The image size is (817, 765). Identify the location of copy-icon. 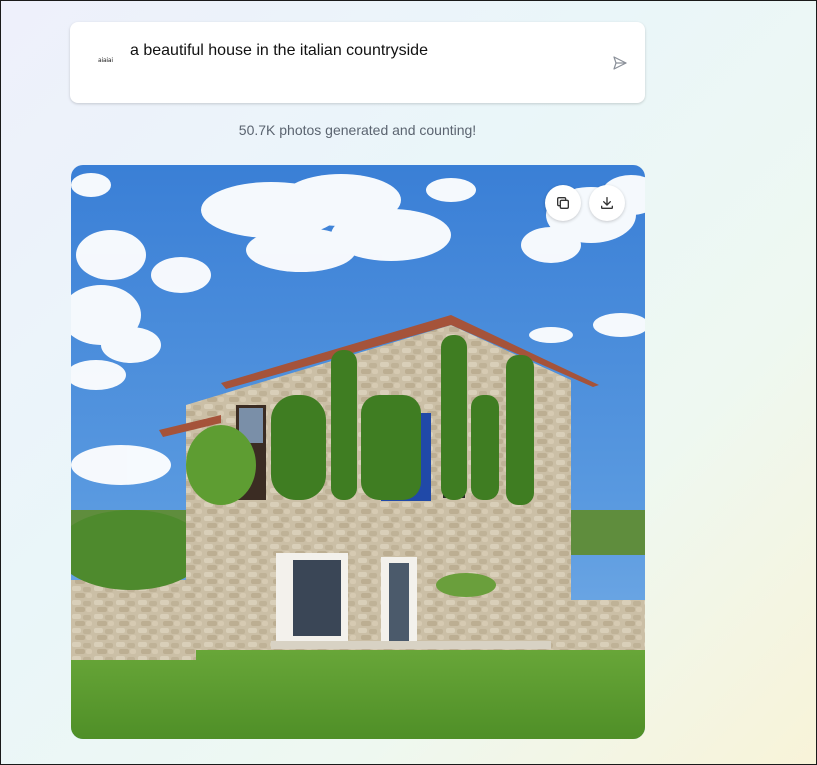
(563, 203).